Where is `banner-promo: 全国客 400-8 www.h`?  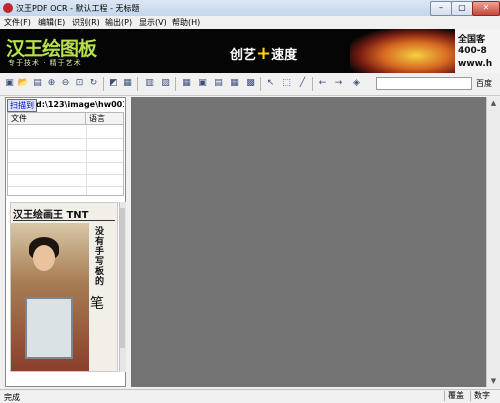 banner-promo: 全国客 400-8 www.h is located at coordinates (477, 51).